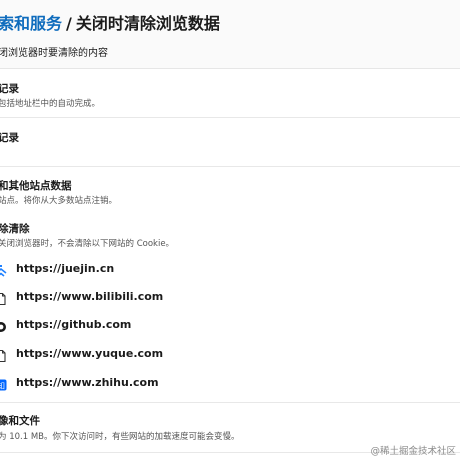 The height and width of the screenshot is (460, 460). Describe the element at coordinates (15, 229) in the screenshot. I see `section-title: 除清除` at that location.